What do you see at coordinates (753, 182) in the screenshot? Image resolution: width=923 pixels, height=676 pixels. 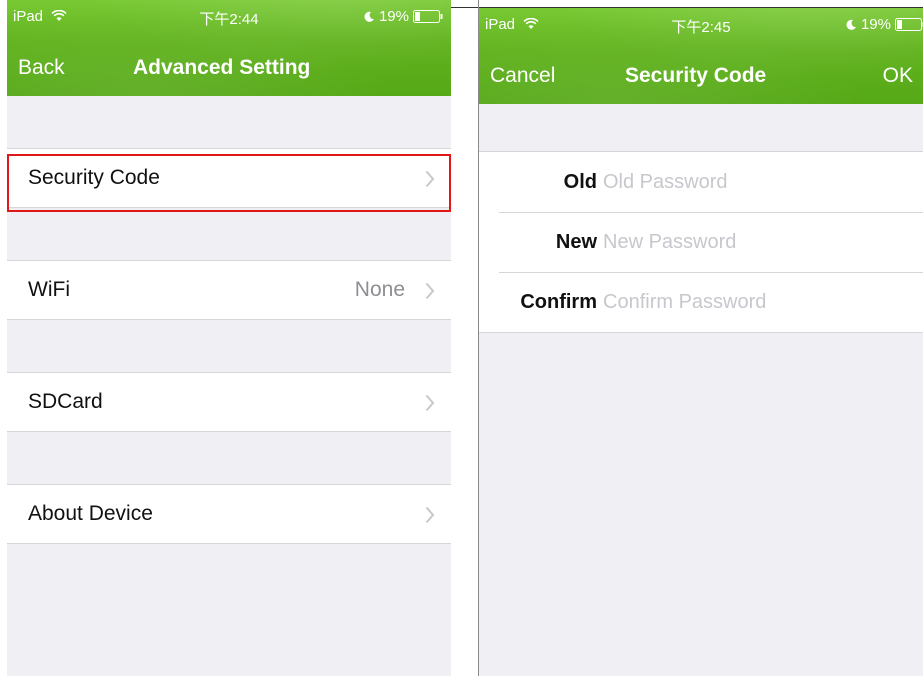 I see `old-password-input` at bounding box center [753, 182].